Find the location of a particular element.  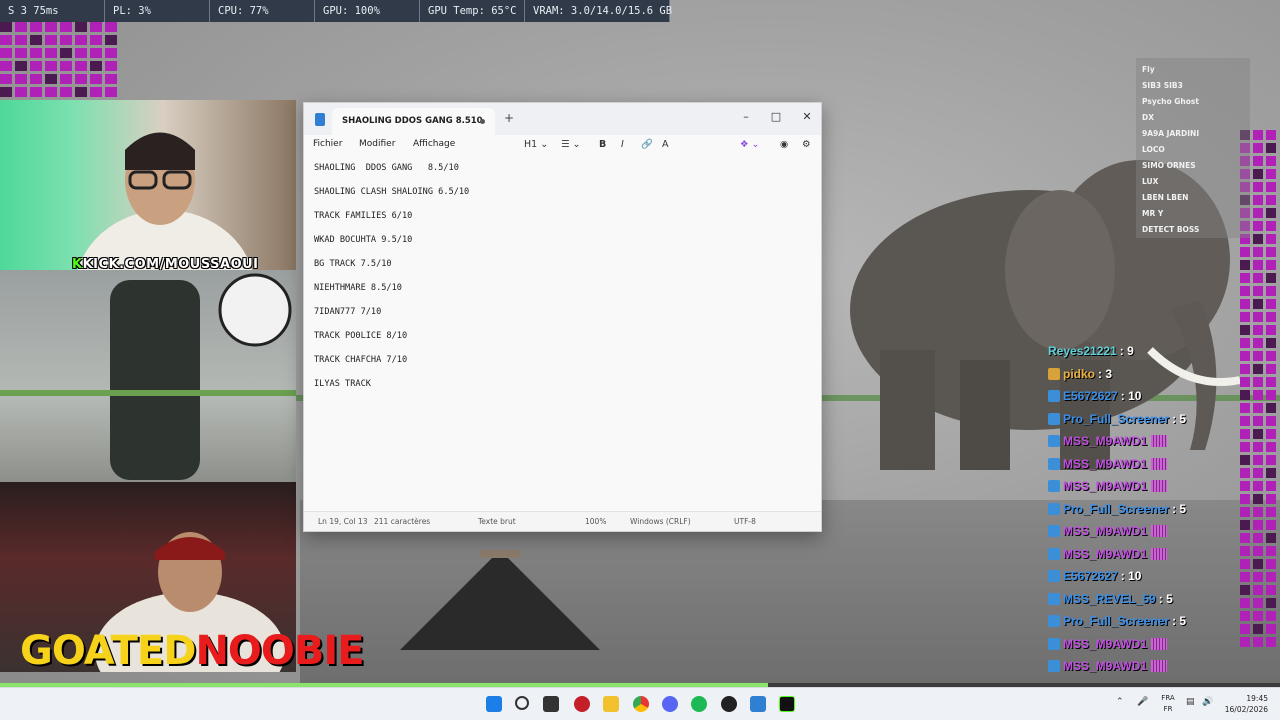

tray-chevron-icon: ⌃ is located at coordinates (1120, 702).